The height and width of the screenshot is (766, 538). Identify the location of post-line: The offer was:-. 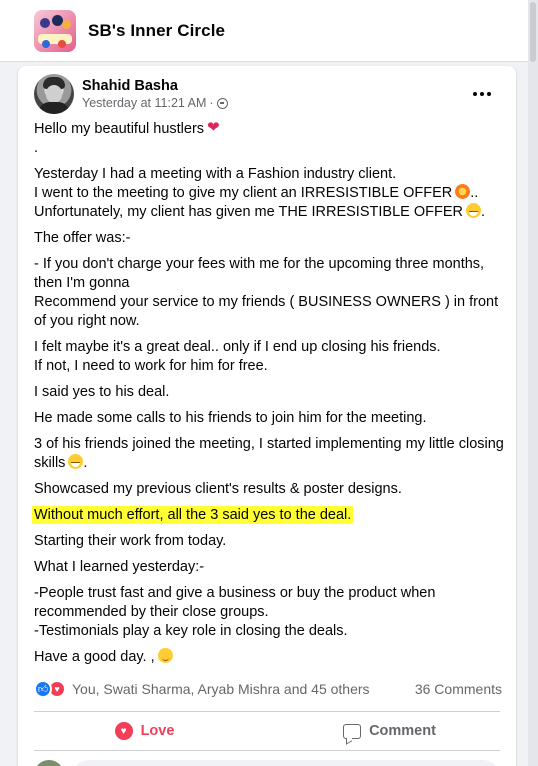
(82, 238).